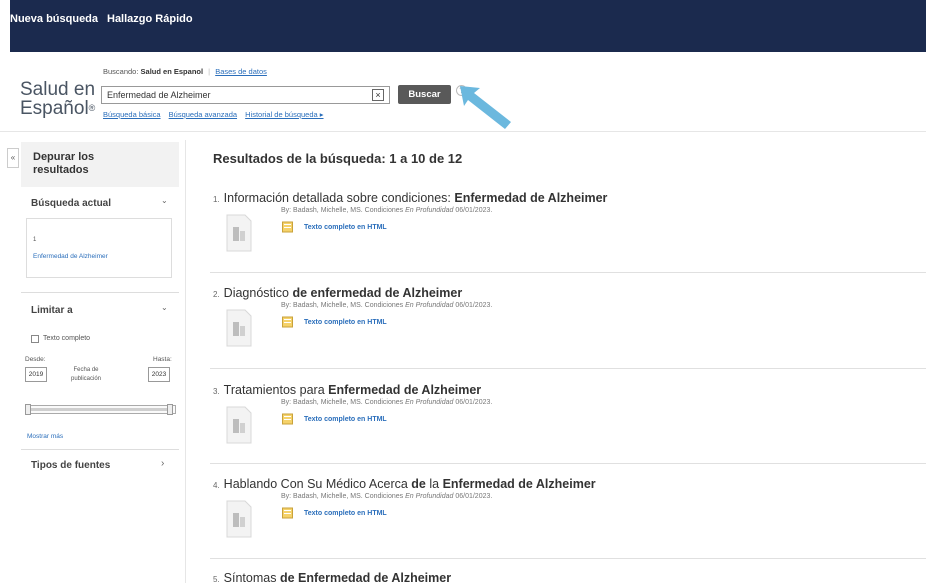  Describe the element at coordinates (418, 484) in the screenshot. I see `result-title-bold: de` at that location.